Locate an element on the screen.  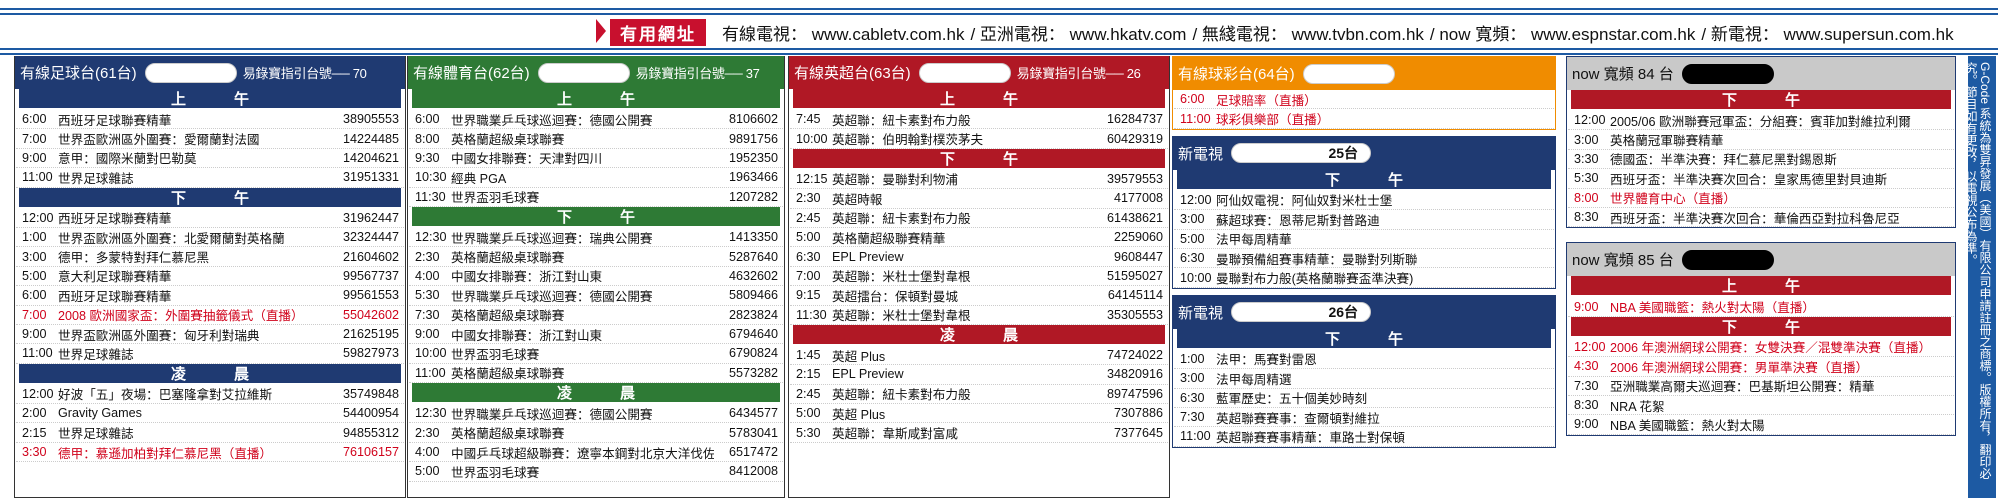
gcode-number: 14204621 is located at coordinates (370, 157).